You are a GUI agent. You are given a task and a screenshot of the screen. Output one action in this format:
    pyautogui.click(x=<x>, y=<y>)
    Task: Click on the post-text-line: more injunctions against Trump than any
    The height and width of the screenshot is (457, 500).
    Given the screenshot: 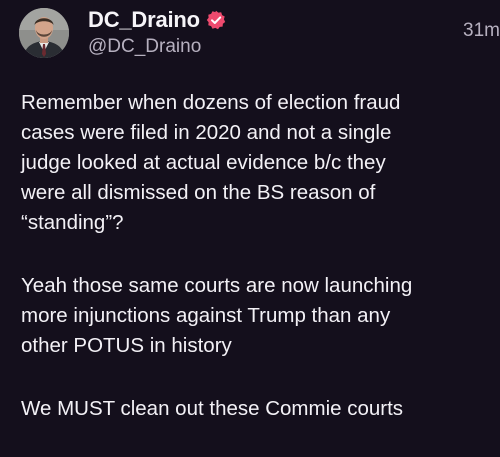 What is the action you would take?
    pyautogui.click(x=206, y=315)
    